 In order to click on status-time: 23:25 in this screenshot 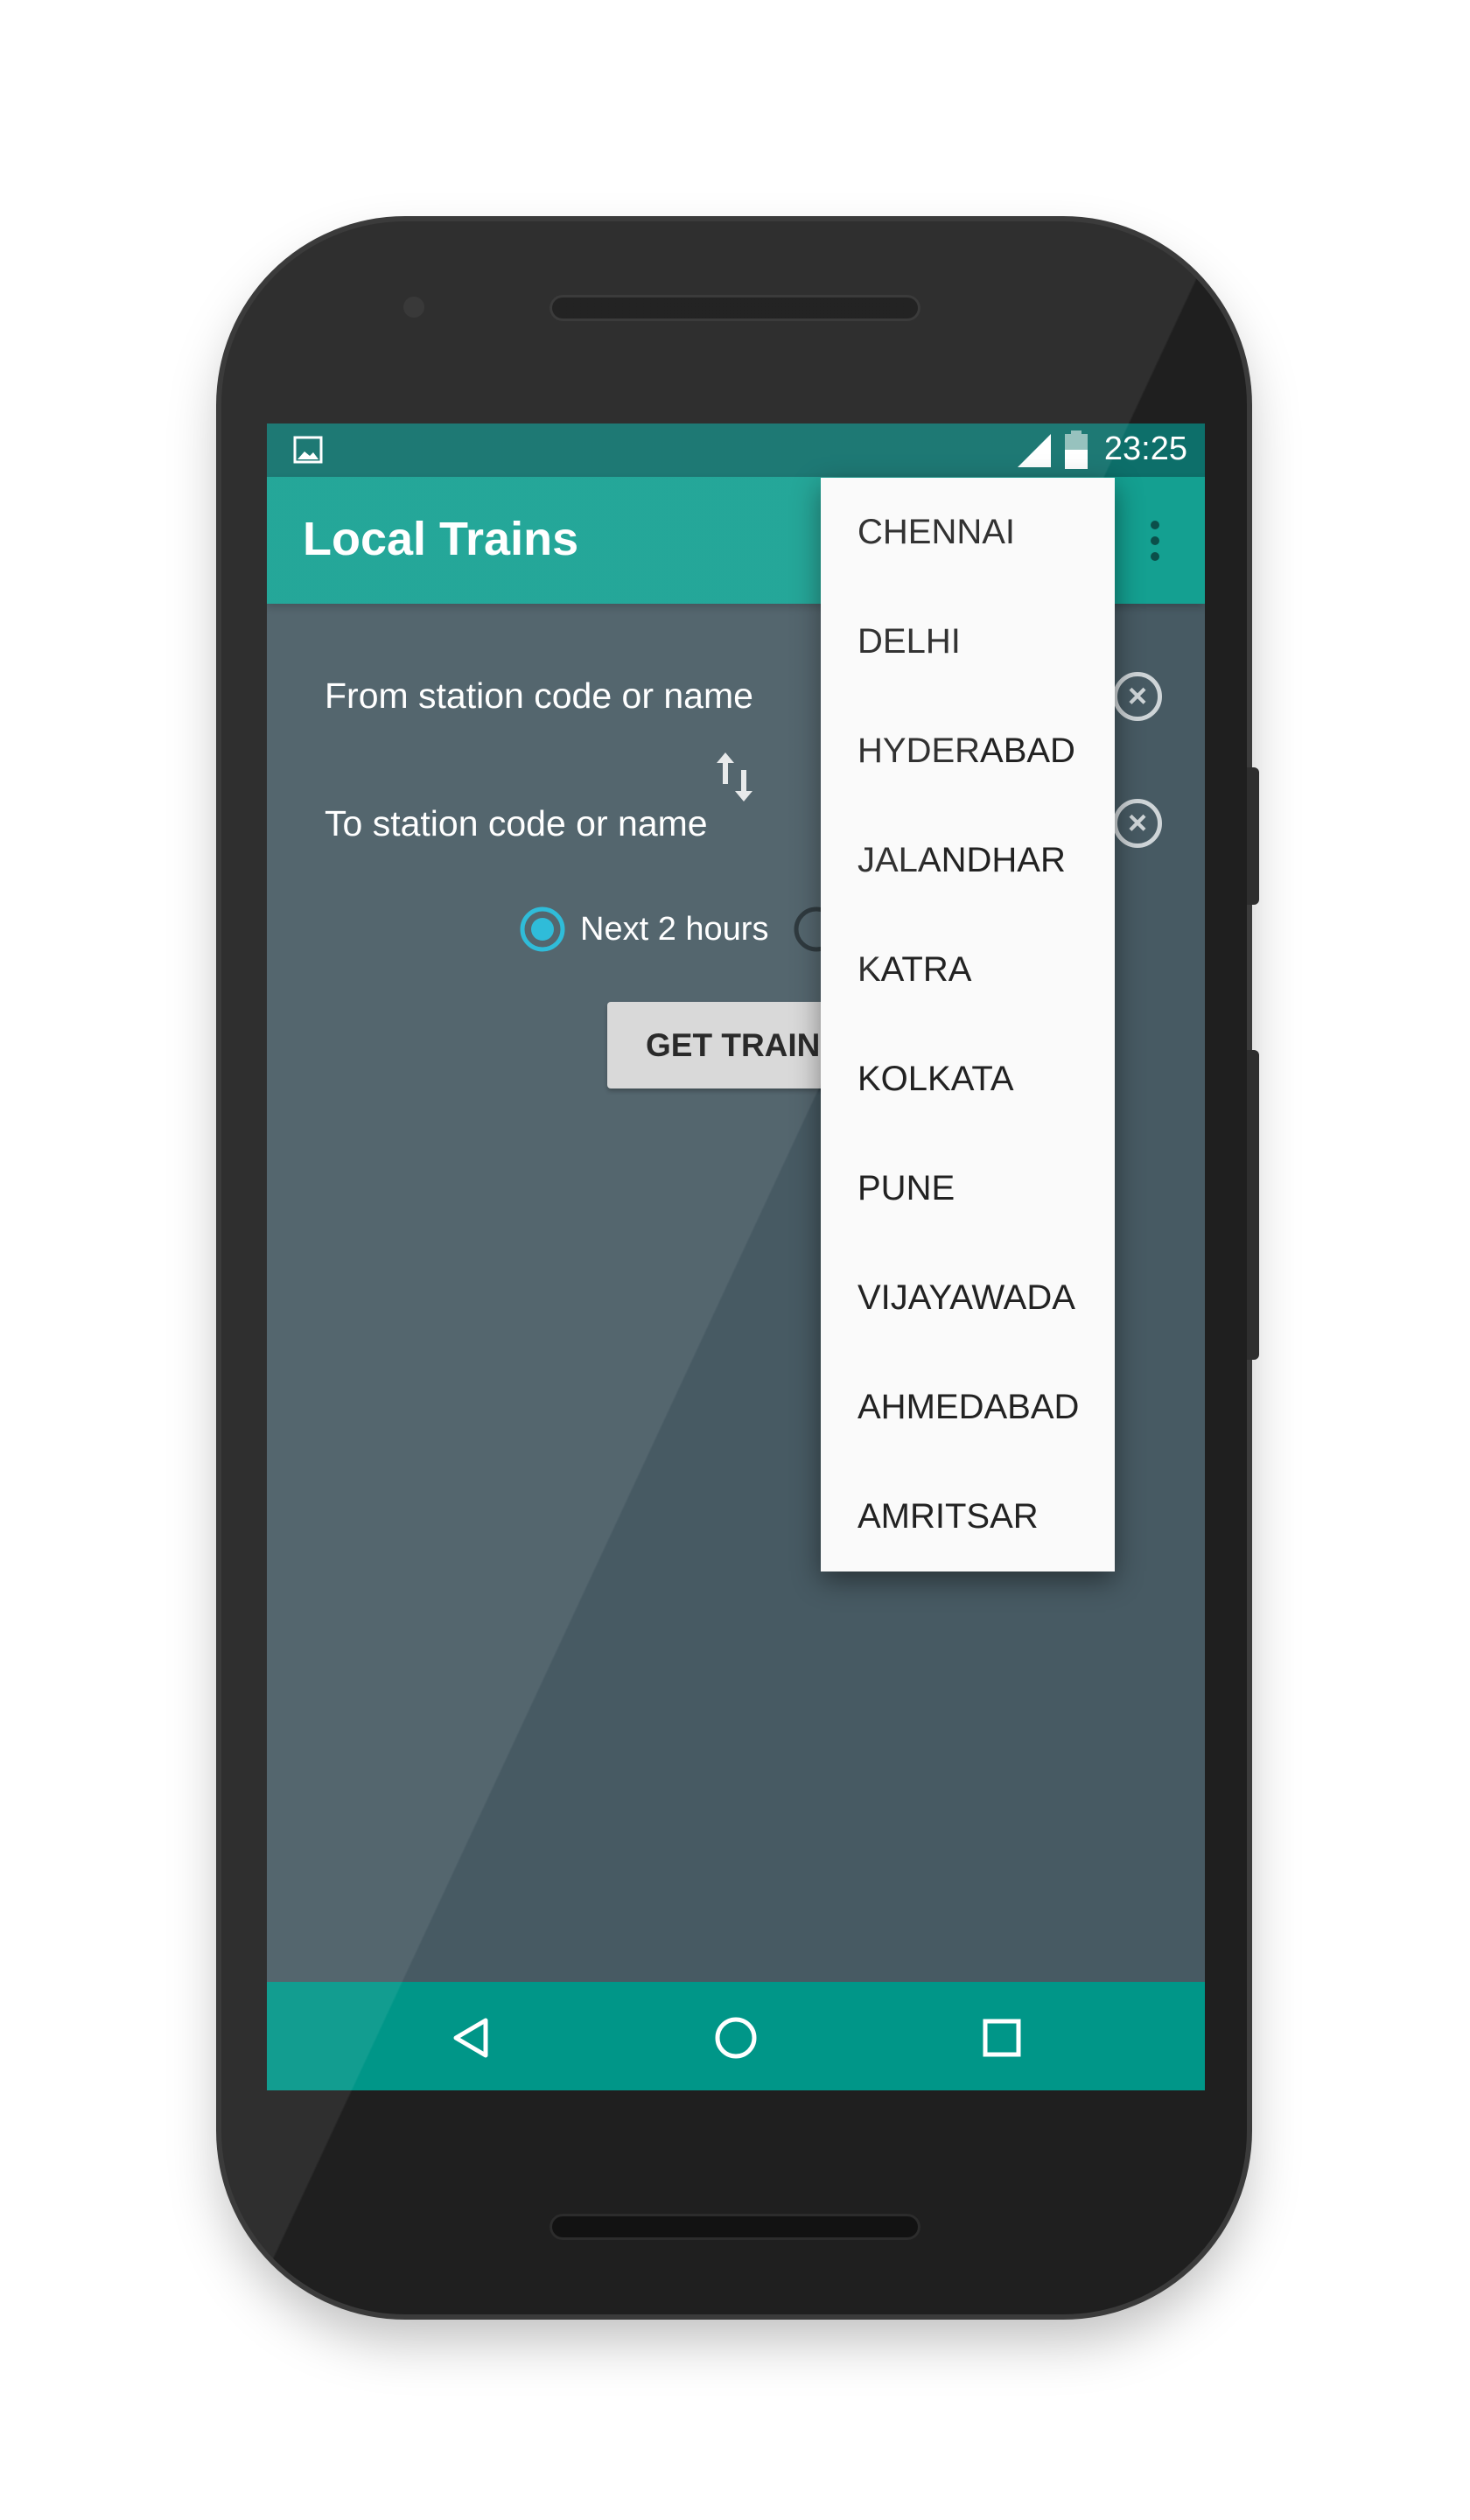, I will do `click(1145, 448)`.